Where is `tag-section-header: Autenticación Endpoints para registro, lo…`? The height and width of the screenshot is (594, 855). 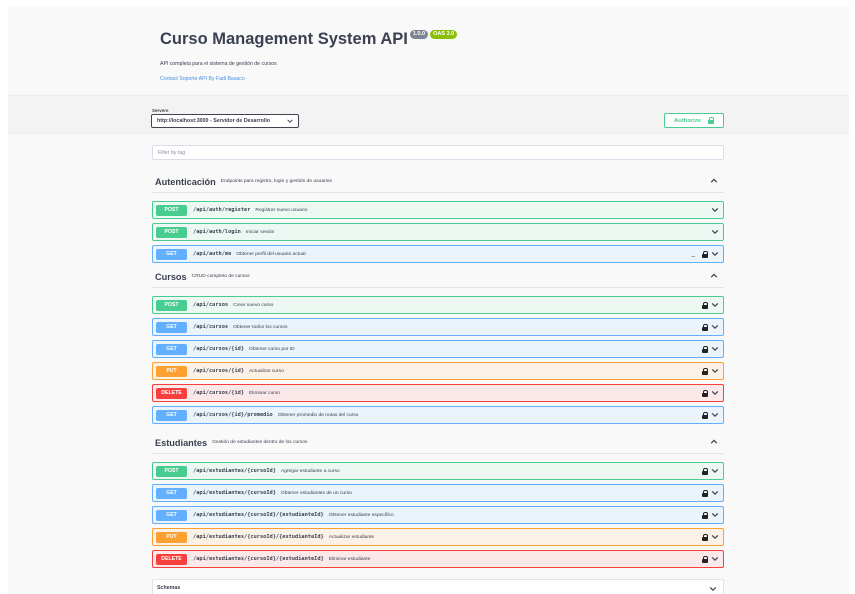
tag-section-header: Autenticación Endpoints para registro, lo… is located at coordinates (438, 182).